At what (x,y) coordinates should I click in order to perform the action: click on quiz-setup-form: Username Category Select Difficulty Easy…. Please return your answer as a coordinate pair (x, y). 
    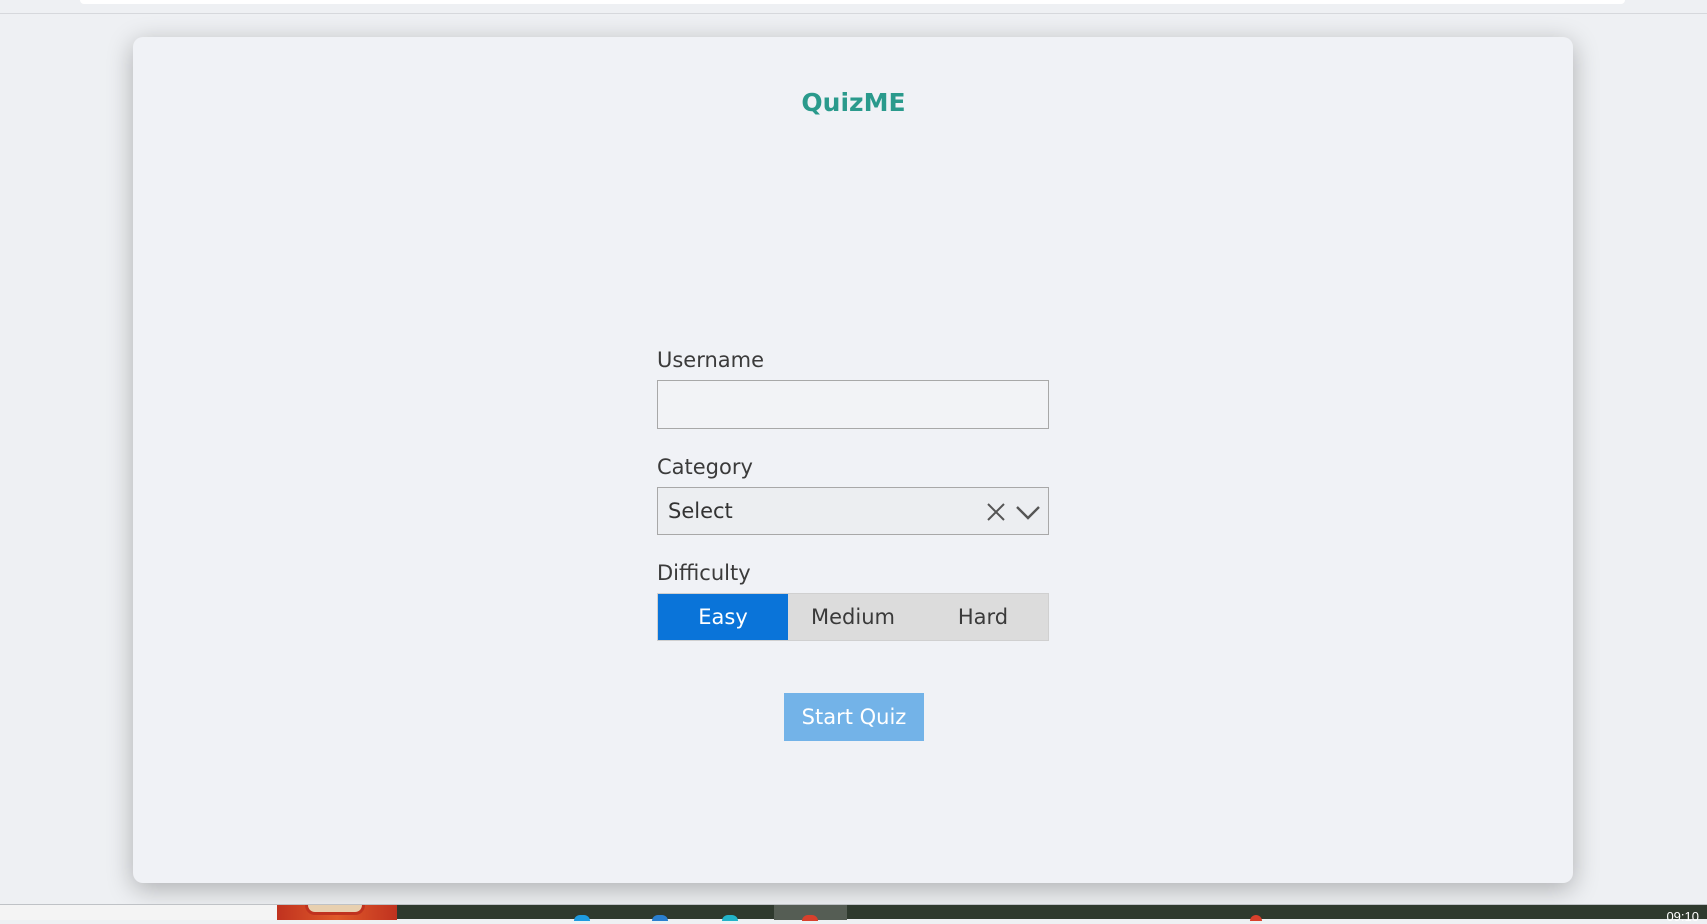
    Looking at the image, I should click on (853, 493).